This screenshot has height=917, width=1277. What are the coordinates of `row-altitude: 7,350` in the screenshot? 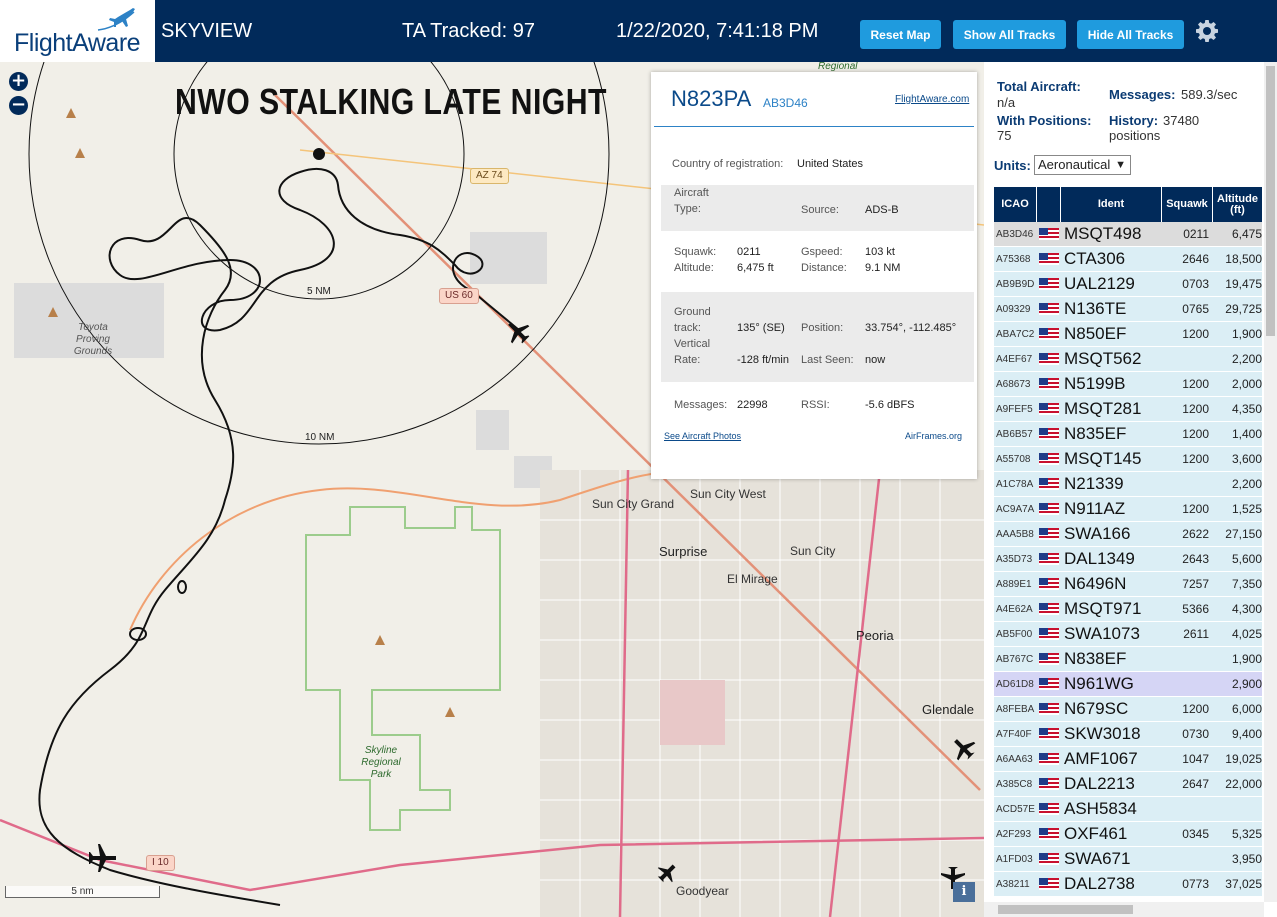 It's located at (1246, 584).